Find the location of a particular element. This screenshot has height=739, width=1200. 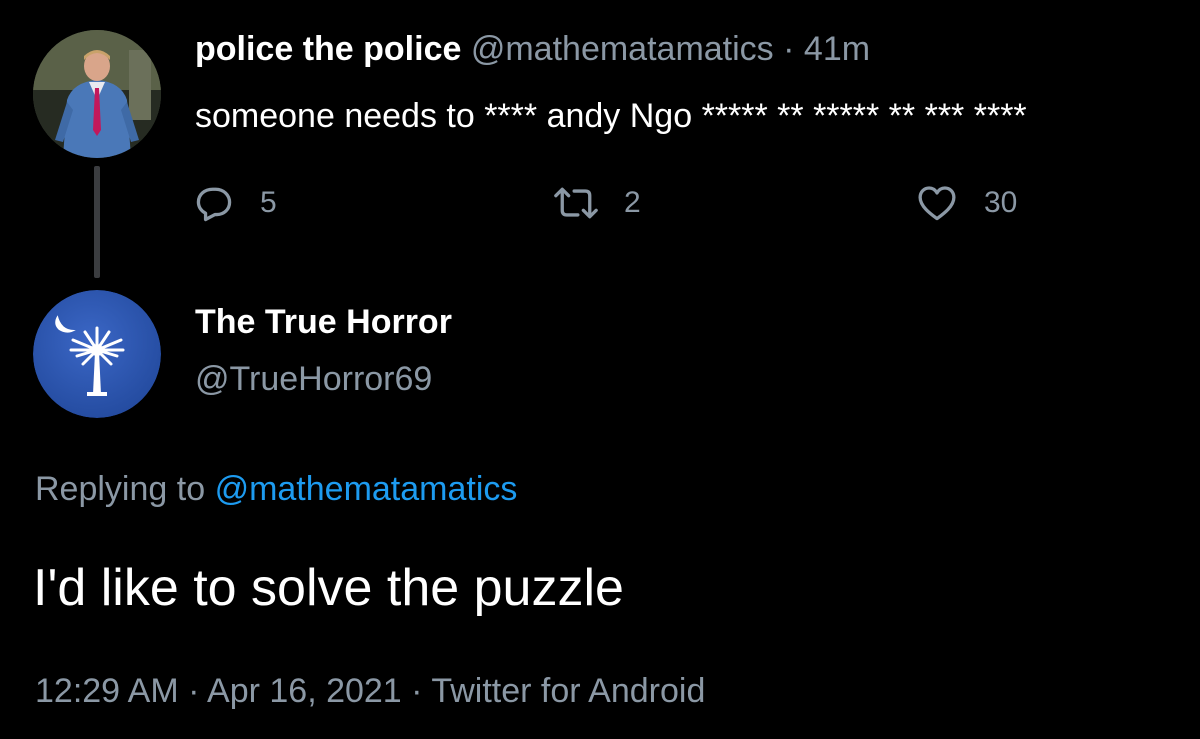

like-count: 30 is located at coordinates (1001, 202).